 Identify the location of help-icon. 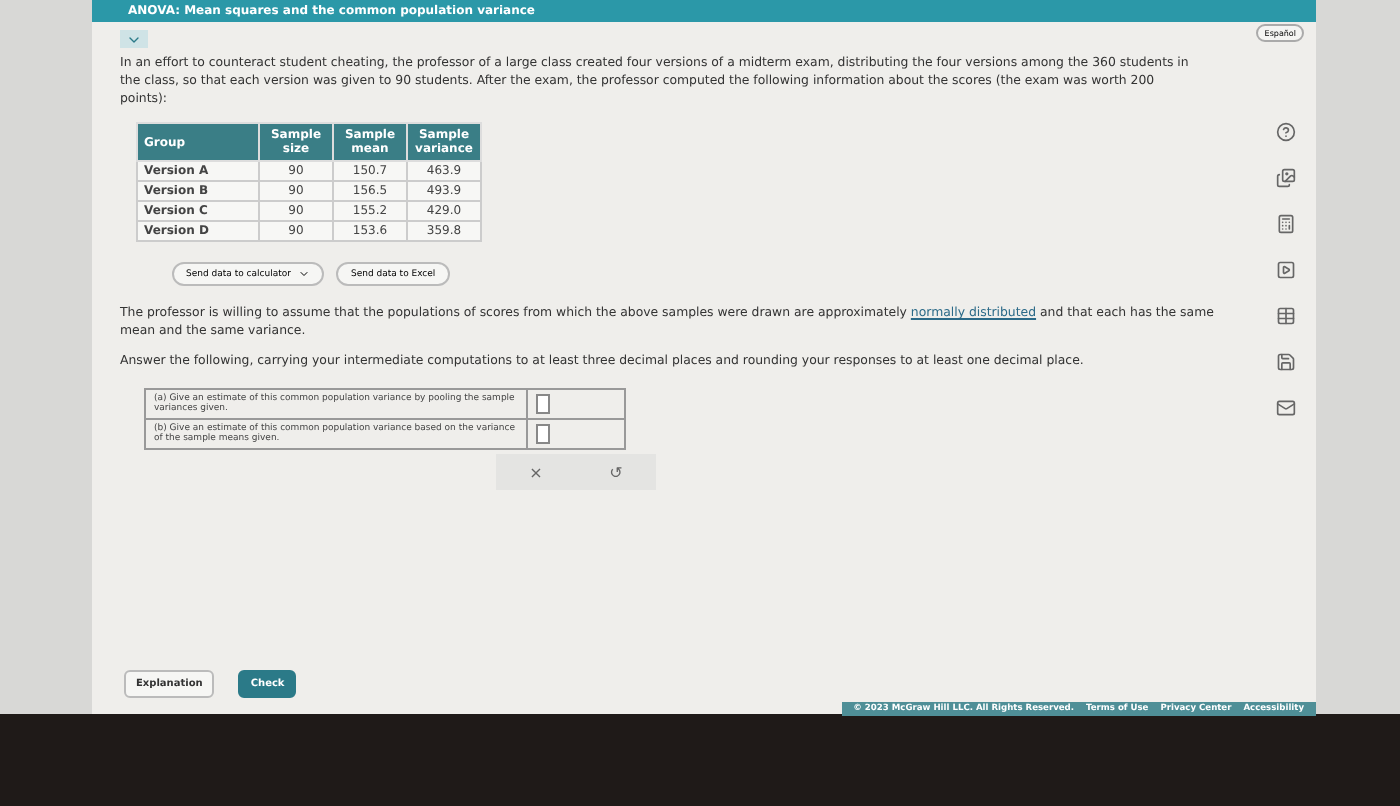
(1286, 132).